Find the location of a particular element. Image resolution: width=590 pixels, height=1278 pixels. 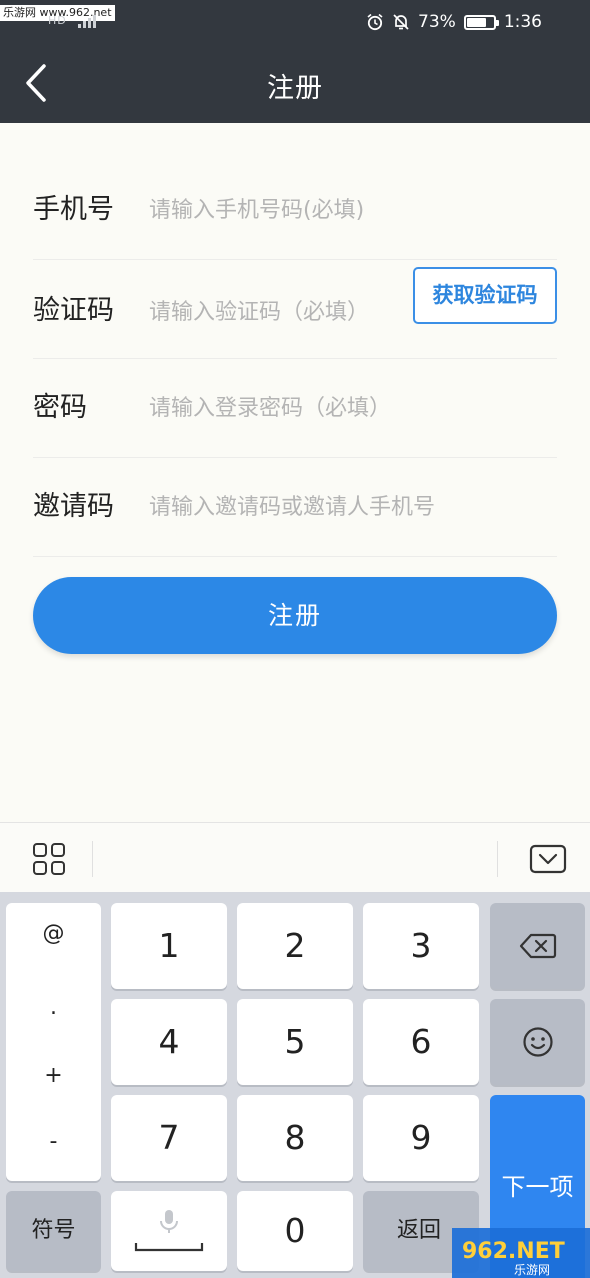

password-input is located at coordinates (279, 408).